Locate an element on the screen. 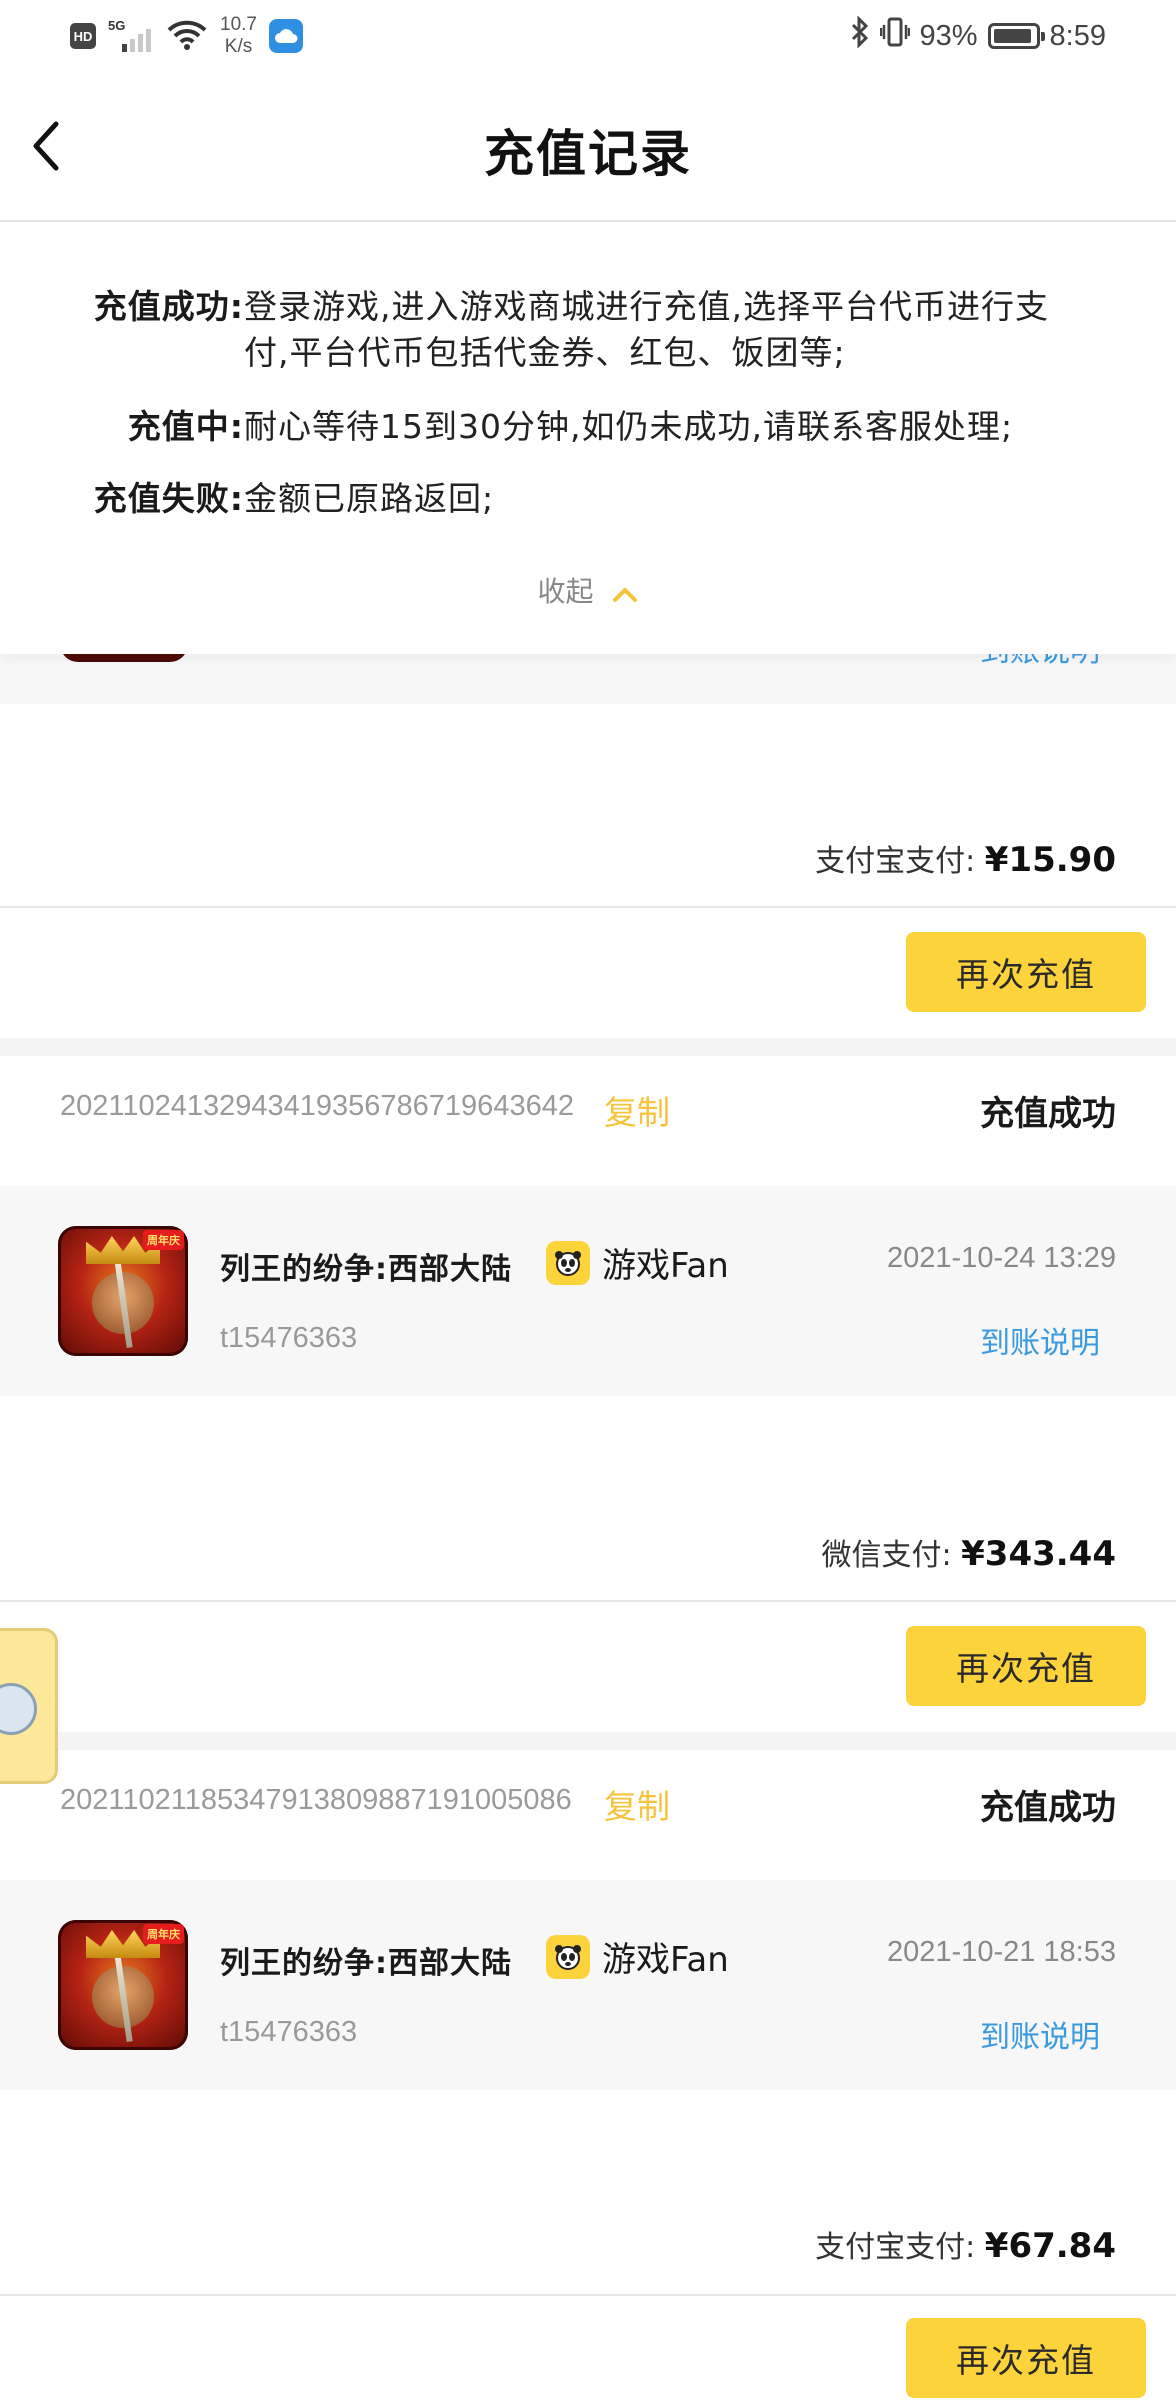 The height and width of the screenshot is (2400, 1176). network-speed: 10.7 K/s is located at coordinates (238, 35).